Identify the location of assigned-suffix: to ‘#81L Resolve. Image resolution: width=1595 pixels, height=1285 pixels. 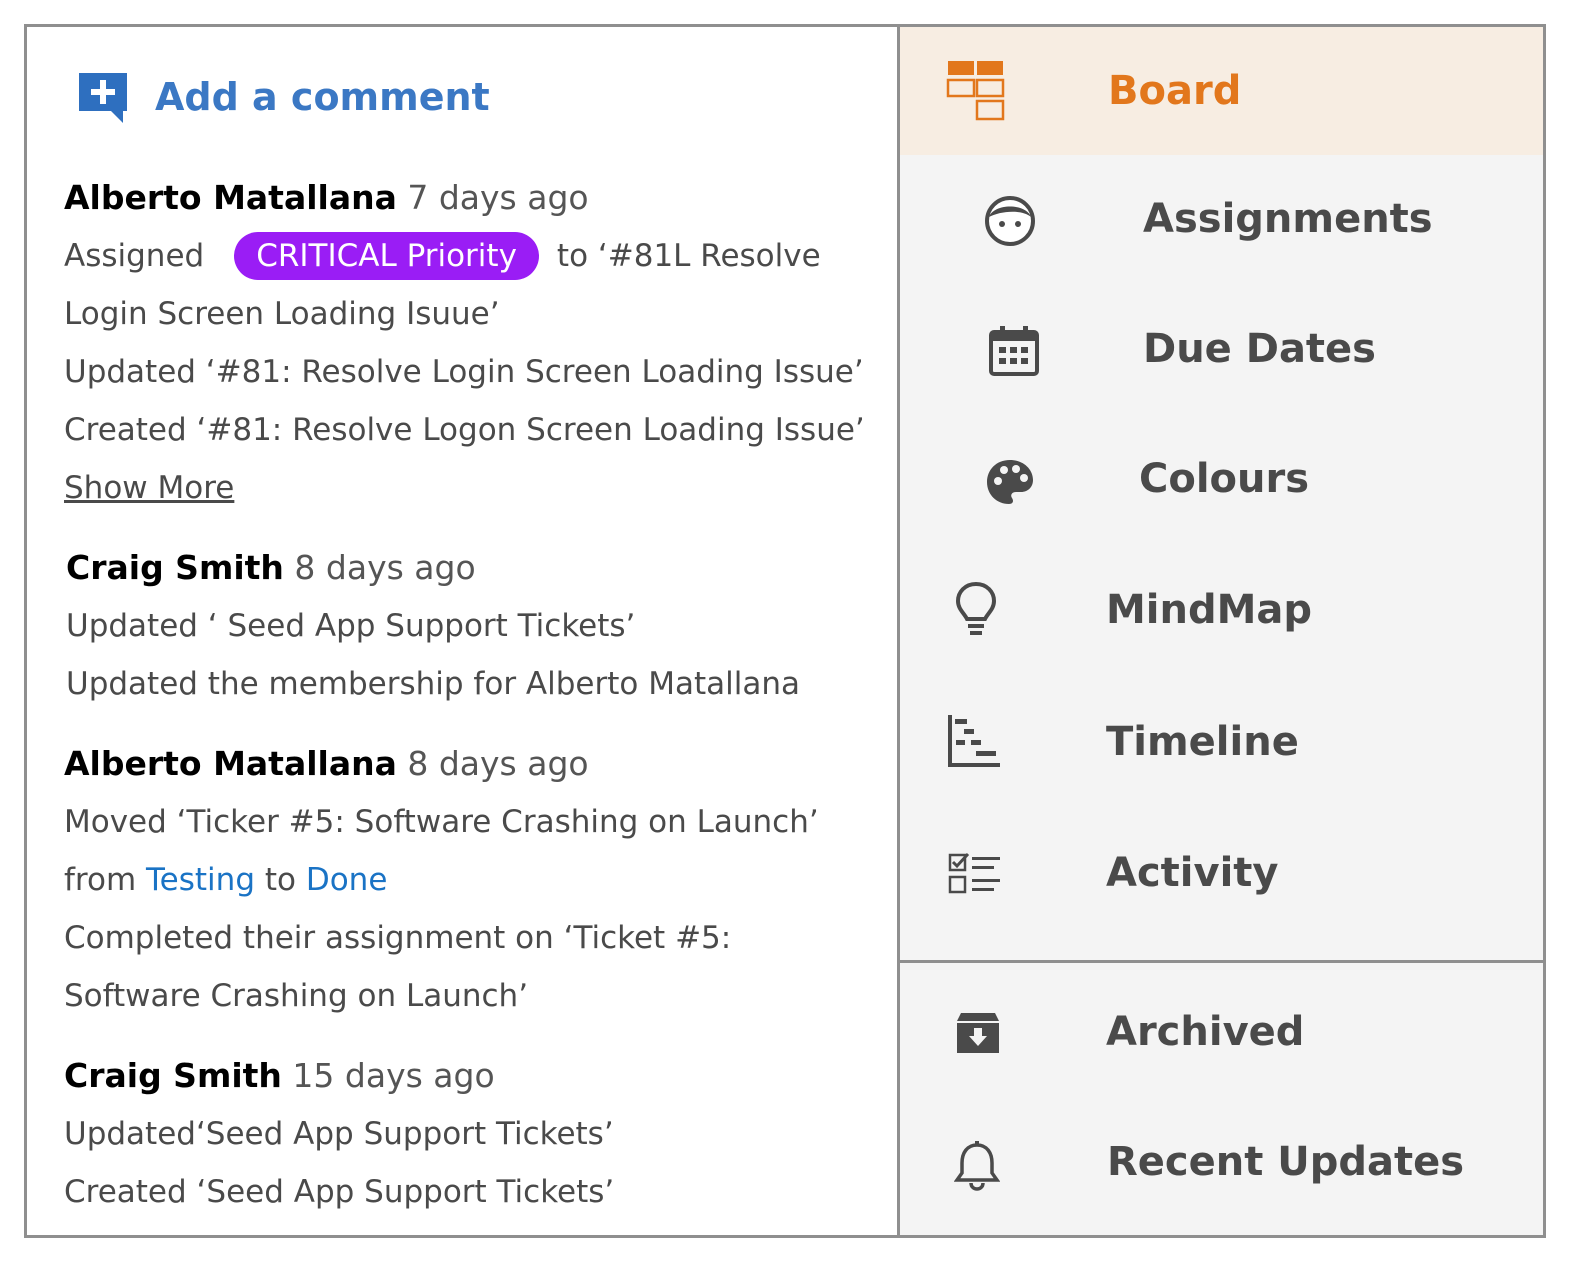
(688, 256).